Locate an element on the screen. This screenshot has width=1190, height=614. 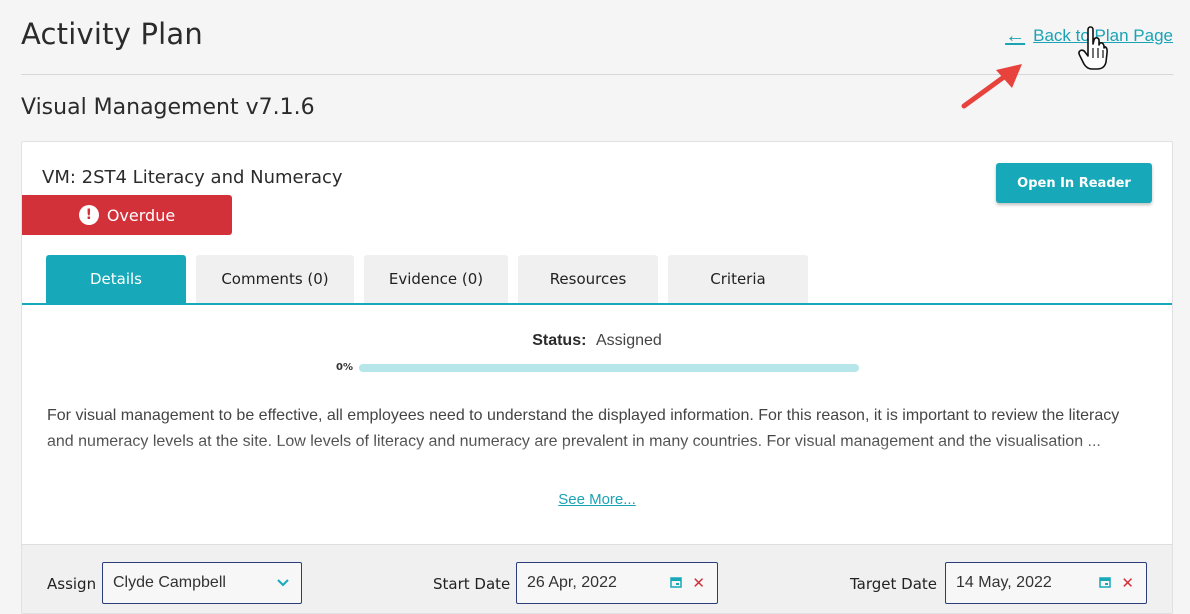
overdue-label: Overdue is located at coordinates (141, 215).